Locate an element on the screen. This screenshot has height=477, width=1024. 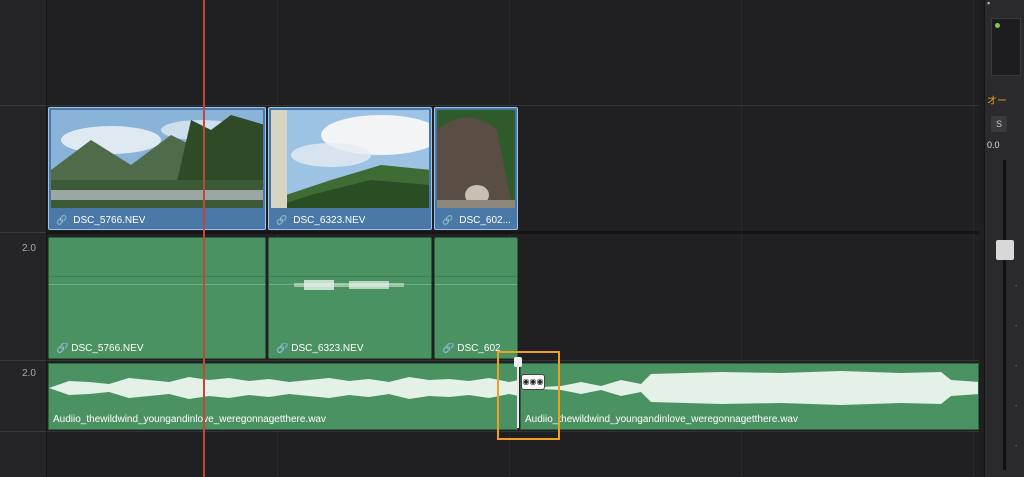
playhead is located at coordinates (204, 238).